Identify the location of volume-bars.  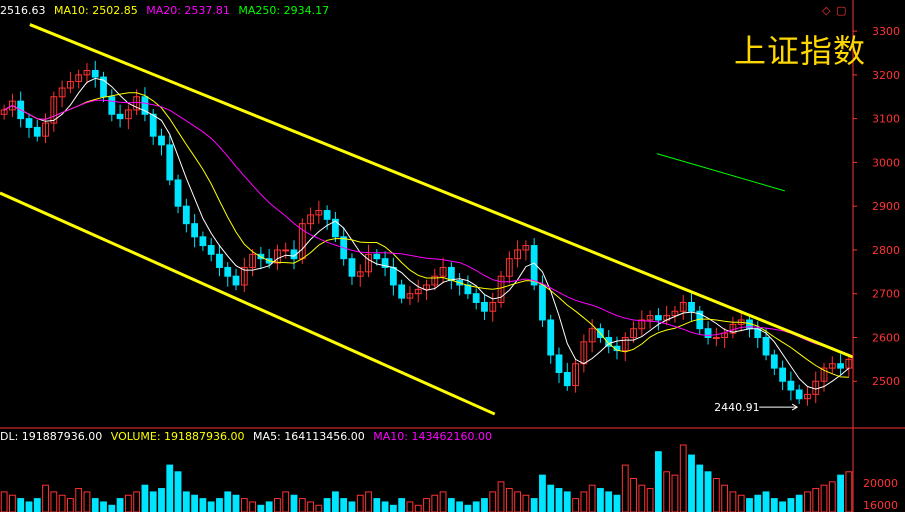
(426, 478).